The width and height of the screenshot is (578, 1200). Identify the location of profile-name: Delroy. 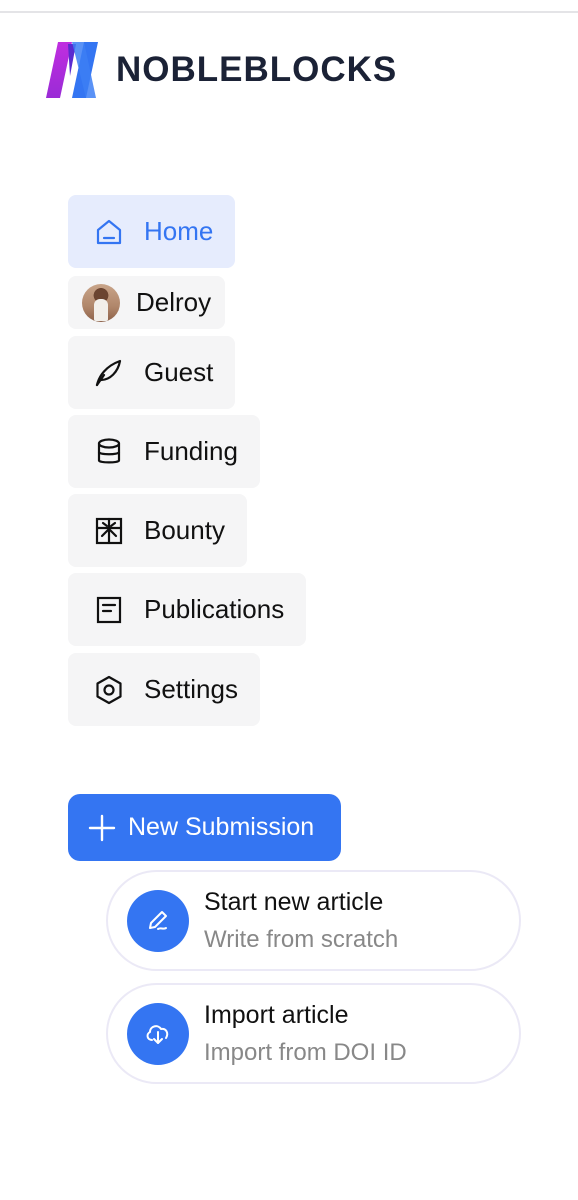
(174, 302).